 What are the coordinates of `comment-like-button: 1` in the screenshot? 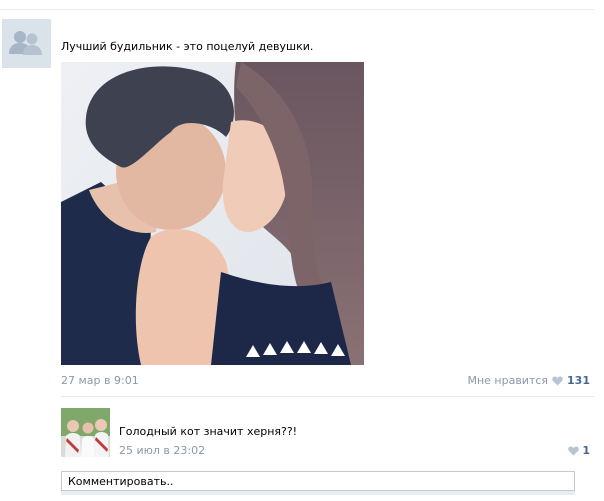 It's located at (579, 450).